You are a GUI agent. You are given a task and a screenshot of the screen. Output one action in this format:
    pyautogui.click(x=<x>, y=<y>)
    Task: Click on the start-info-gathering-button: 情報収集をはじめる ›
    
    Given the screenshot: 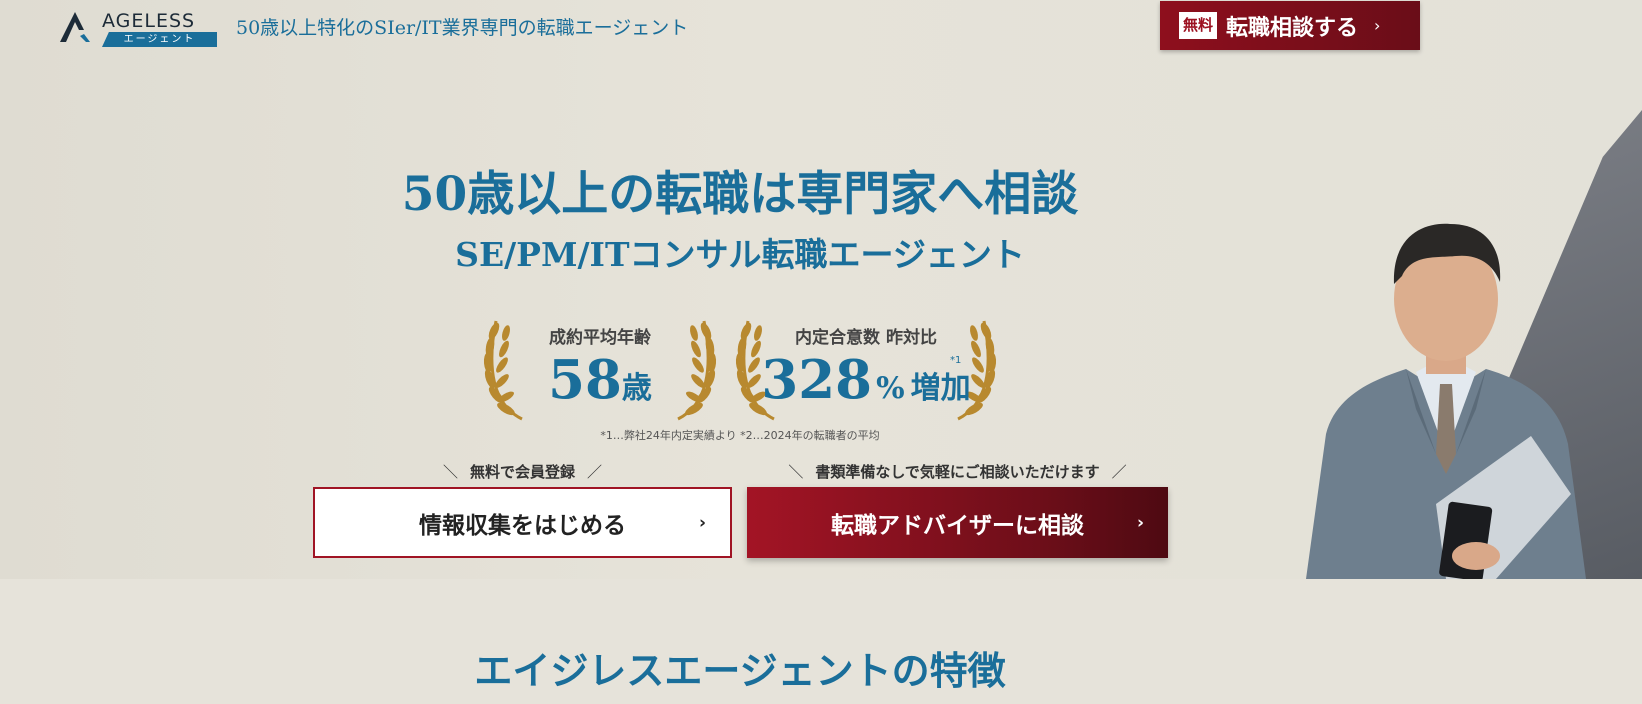 What is the action you would take?
    pyautogui.click(x=522, y=522)
    